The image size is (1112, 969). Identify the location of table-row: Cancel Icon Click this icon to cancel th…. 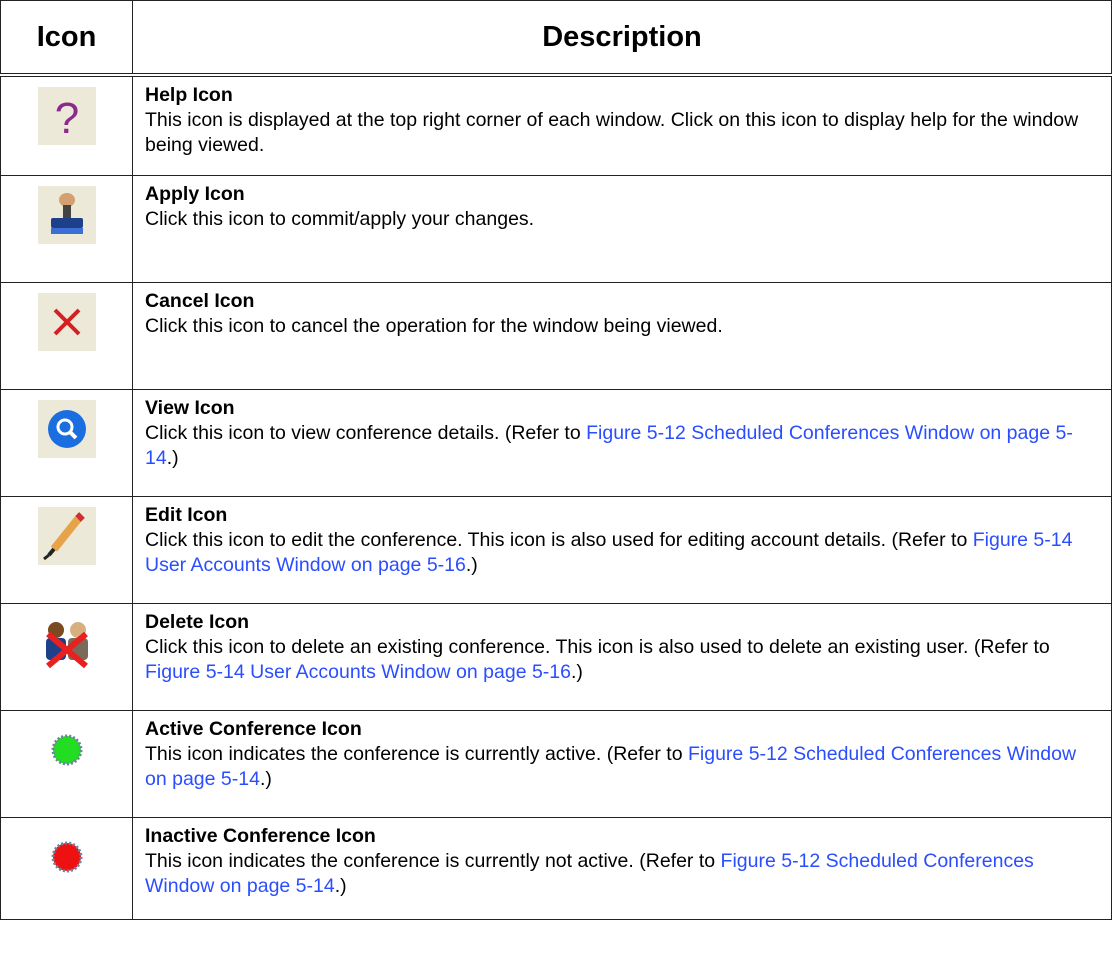
(556, 336).